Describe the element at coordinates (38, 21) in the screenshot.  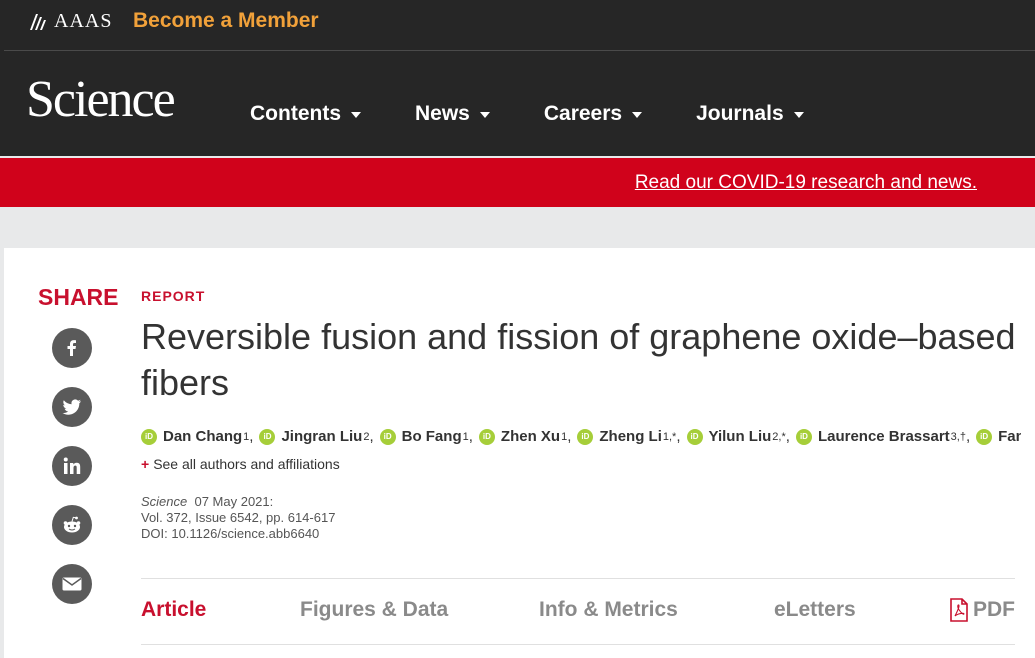
I see `aaas-mark-icon` at that location.